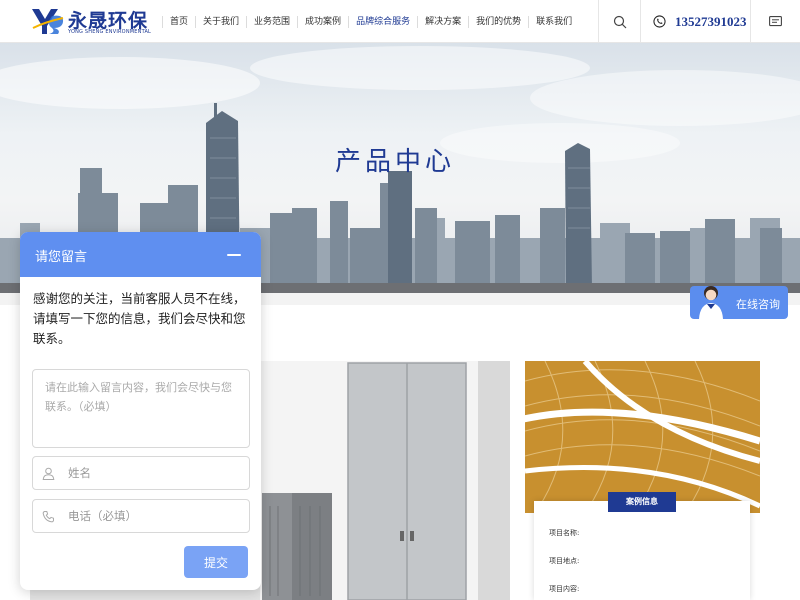 This screenshot has height=600, width=800. Describe the element at coordinates (394, 162) in the screenshot. I see `page-title: 产品中心` at that location.